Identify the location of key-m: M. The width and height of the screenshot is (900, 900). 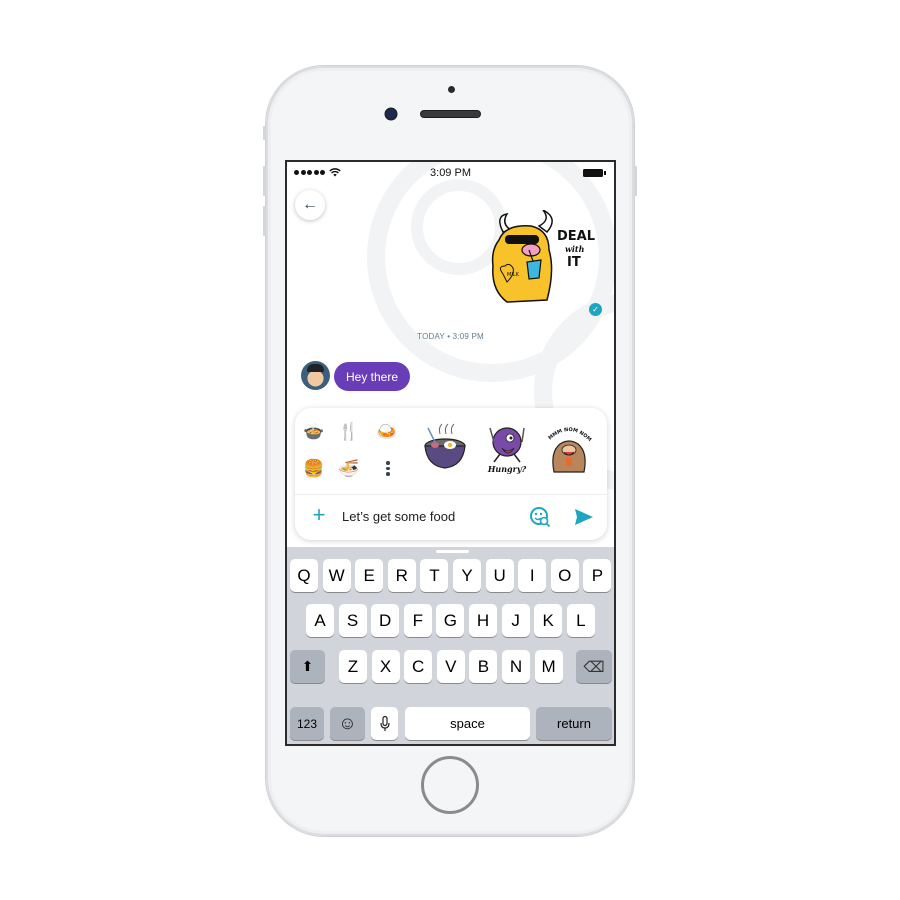
(548, 666).